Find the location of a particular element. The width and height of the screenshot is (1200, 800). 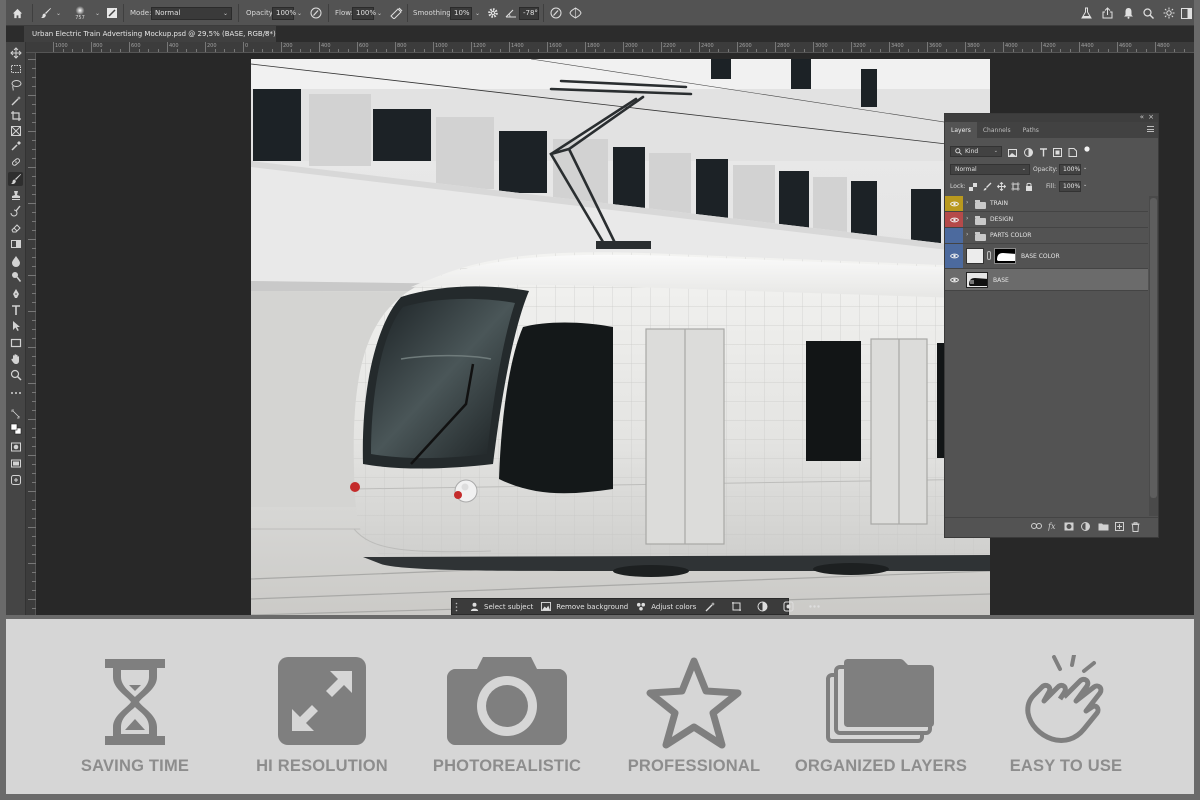

zoom-tool-icon is located at coordinates (15, 375).